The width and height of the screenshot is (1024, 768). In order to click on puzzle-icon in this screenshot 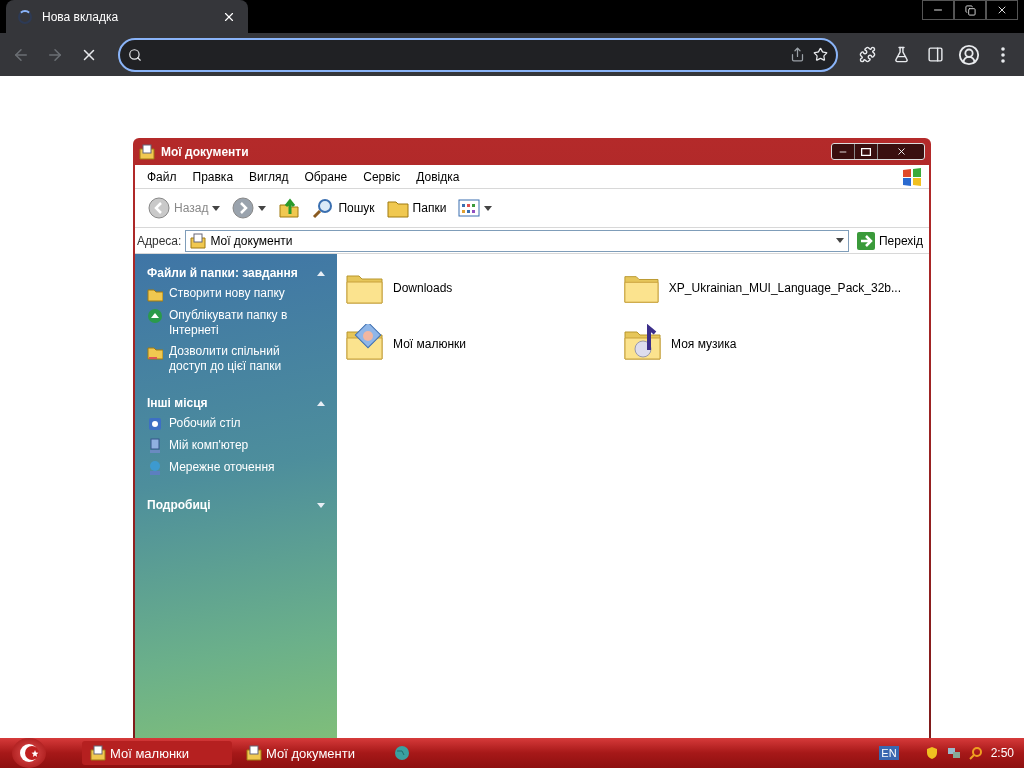, I will do `click(867, 54)`.